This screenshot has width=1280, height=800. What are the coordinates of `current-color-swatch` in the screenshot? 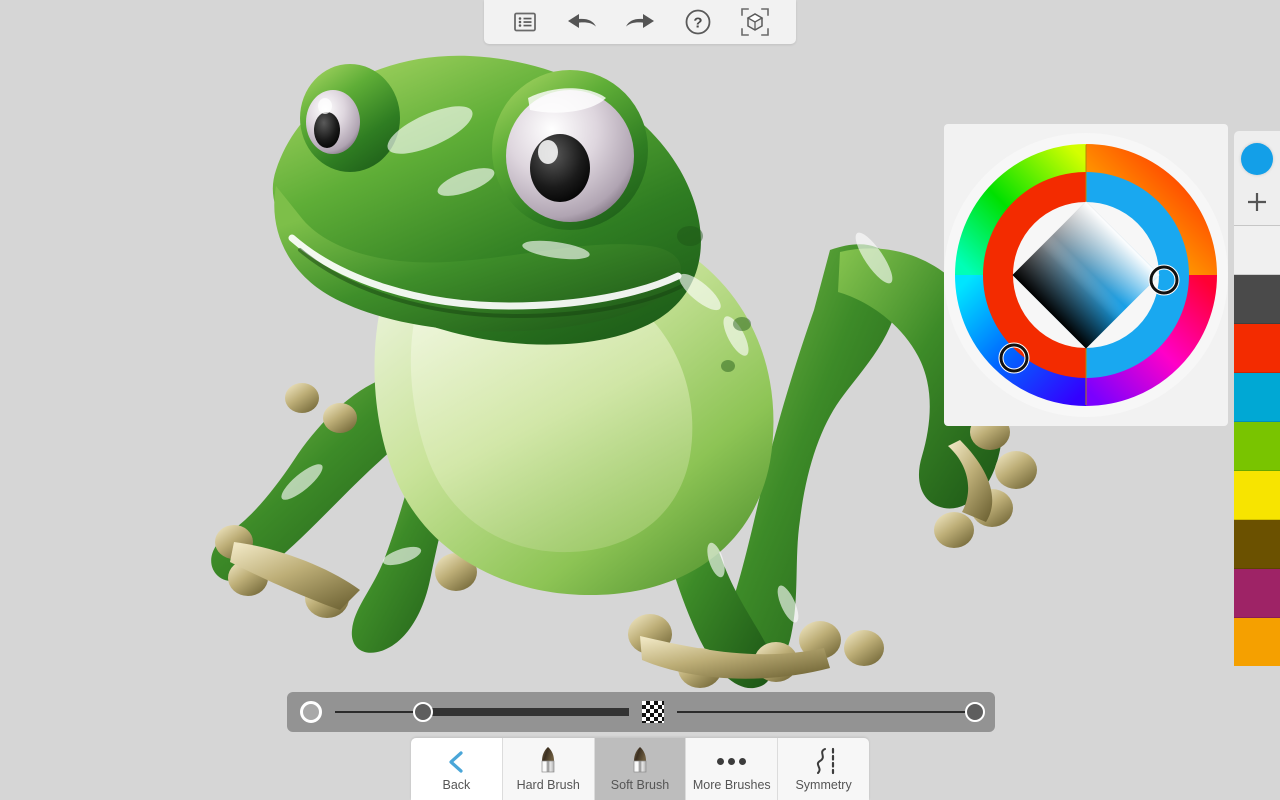 It's located at (1257, 159).